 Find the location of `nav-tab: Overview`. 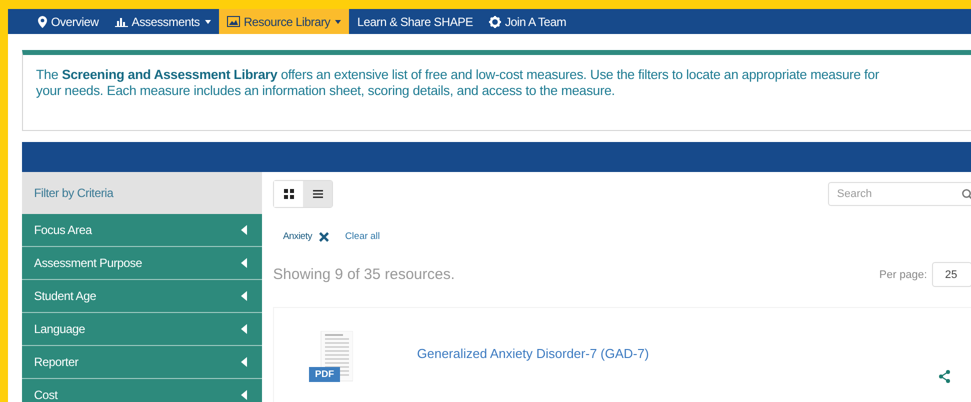

nav-tab: Overview is located at coordinates (68, 21).